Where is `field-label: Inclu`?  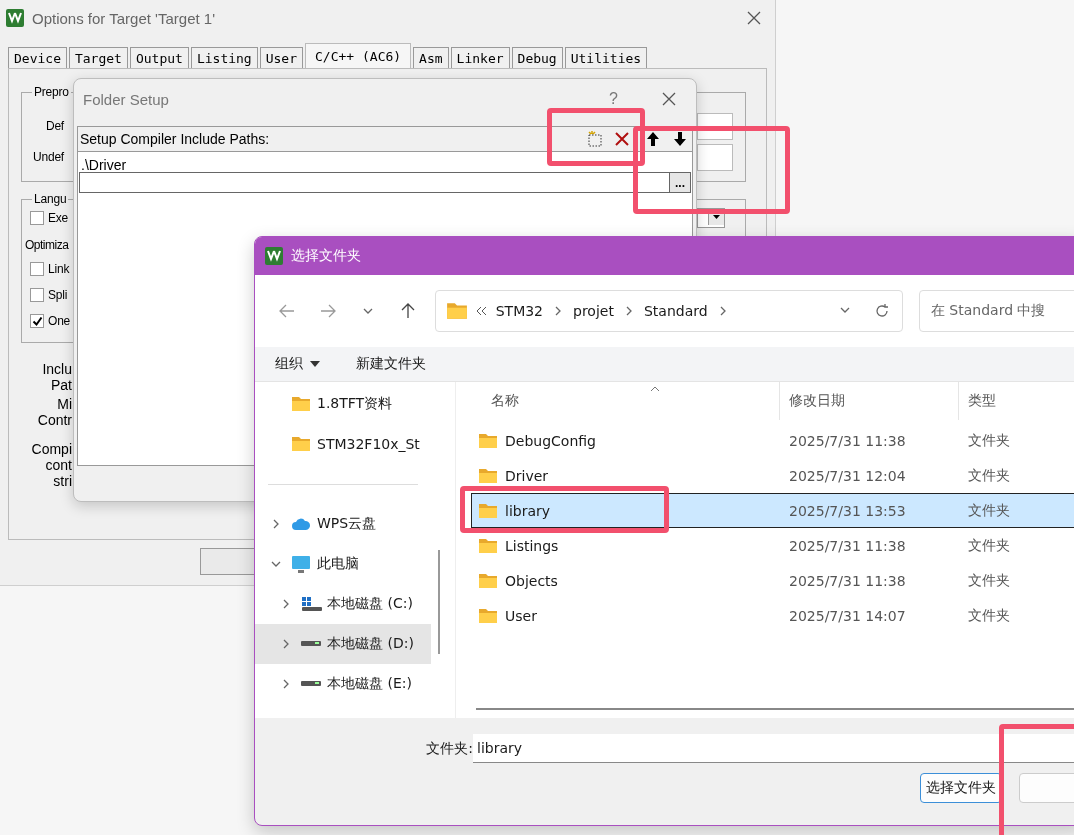
field-label: Inclu is located at coordinates (57, 369).